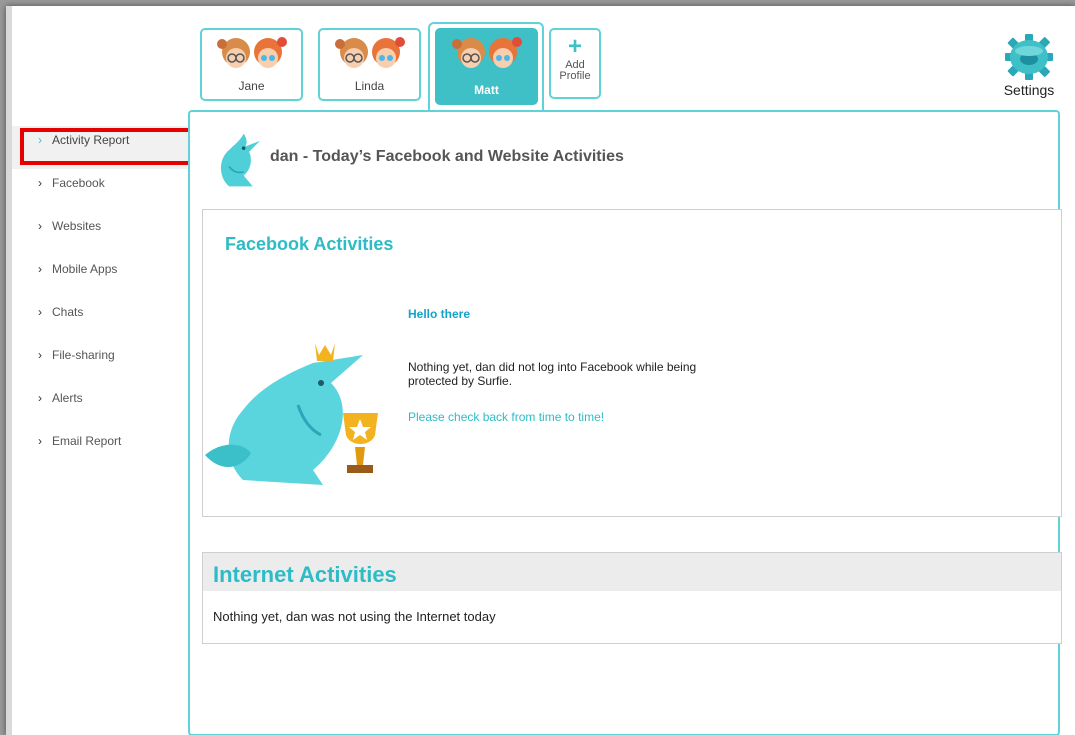 The width and height of the screenshot is (1075, 735). I want to click on add-profile-label-line2: Profile, so click(575, 76).